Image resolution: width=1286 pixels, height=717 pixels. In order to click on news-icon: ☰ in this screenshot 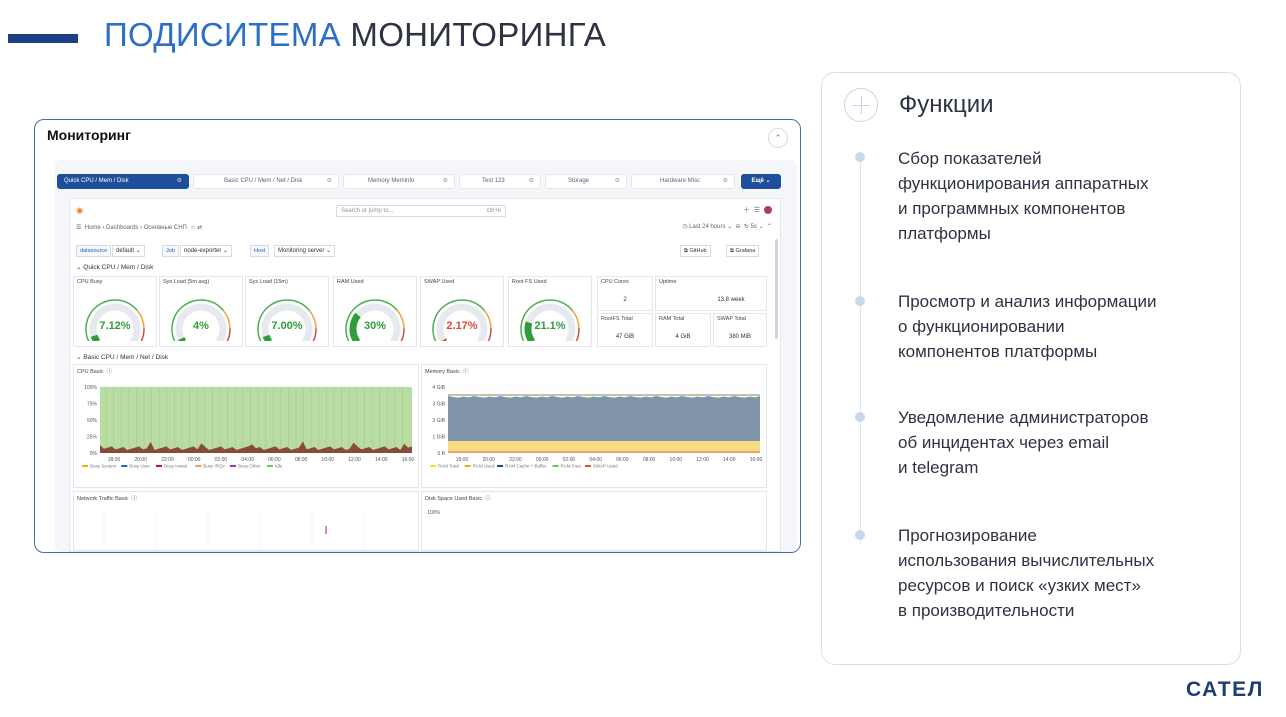, I will do `click(757, 210)`.